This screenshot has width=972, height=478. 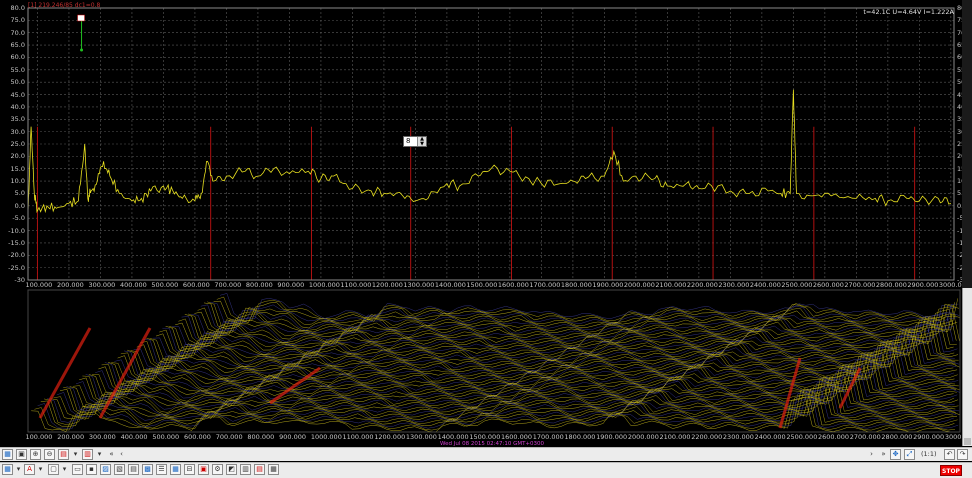 I want to click on wf-x-tick-label: 1800.000, so click(x=580, y=437).